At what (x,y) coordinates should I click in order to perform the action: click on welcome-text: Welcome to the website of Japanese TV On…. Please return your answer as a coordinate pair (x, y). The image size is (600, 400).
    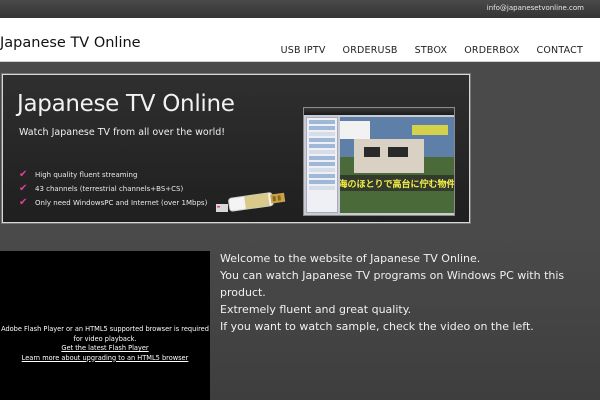
    Looking at the image, I should click on (406, 292).